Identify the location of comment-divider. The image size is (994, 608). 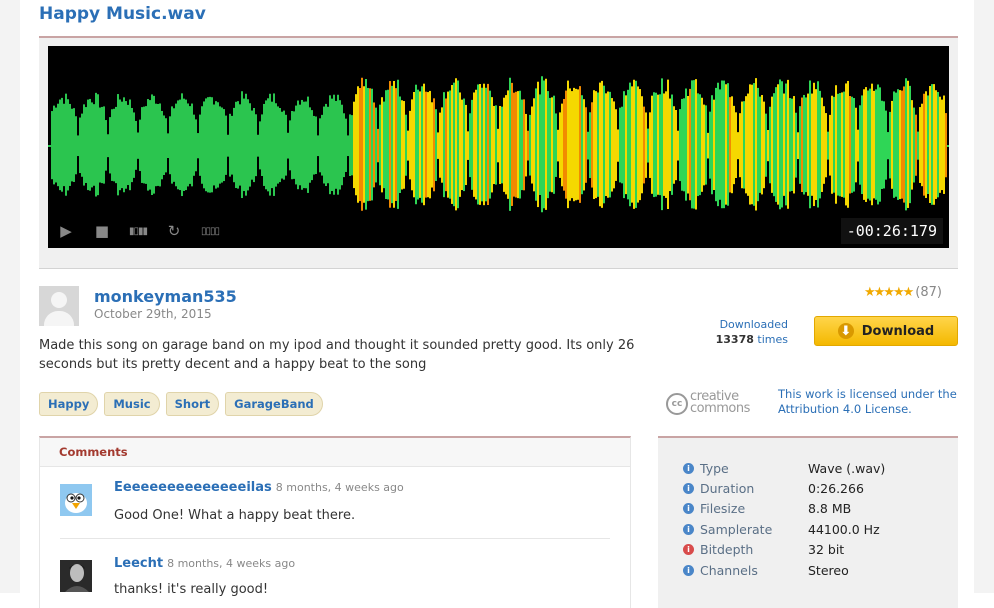
(335, 538).